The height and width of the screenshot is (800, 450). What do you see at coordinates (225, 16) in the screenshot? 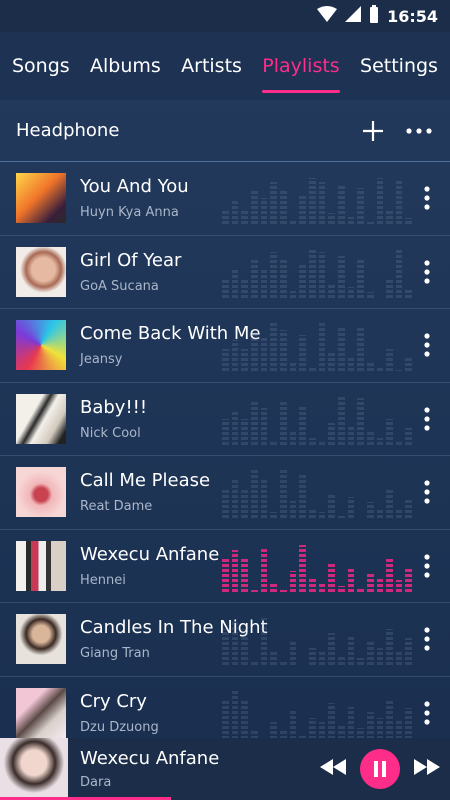
I see `status-bar: 16:54` at bounding box center [225, 16].